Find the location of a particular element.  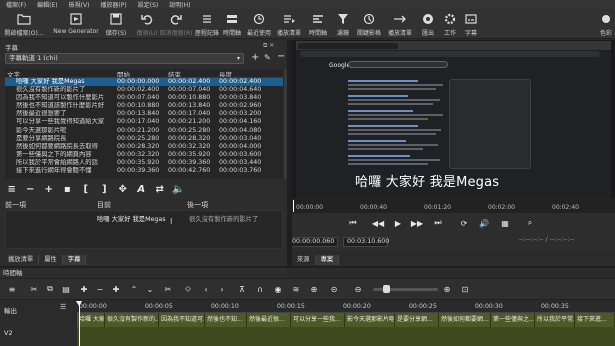

add-track-icon: + is located at coordinates (255, 57).